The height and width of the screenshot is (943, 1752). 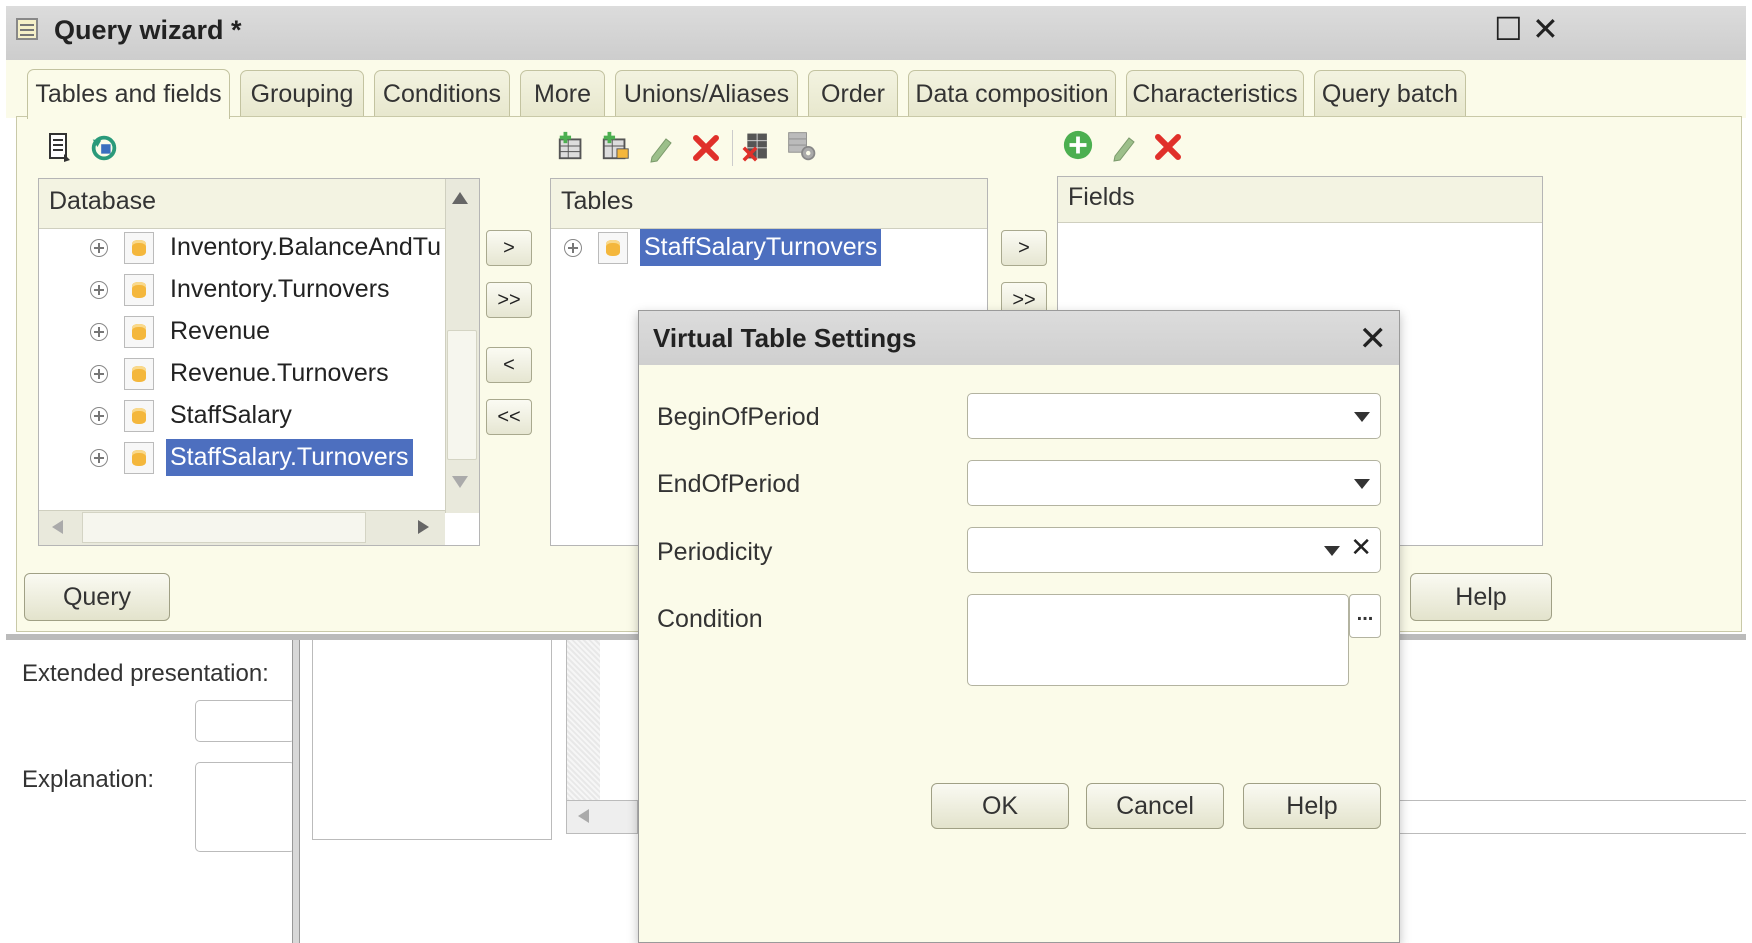 What do you see at coordinates (1158, 640) in the screenshot?
I see `condition-field` at bounding box center [1158, 640].